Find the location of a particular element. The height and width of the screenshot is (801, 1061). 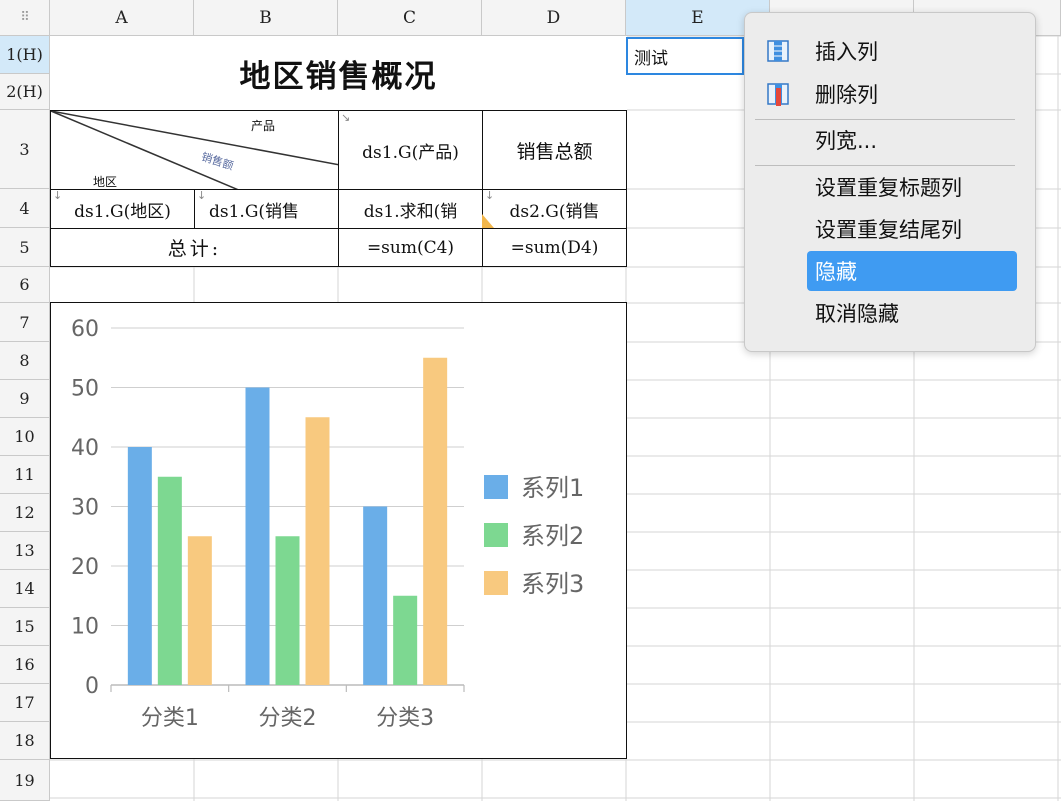

column-header: C is located at coordinates (410, 18).